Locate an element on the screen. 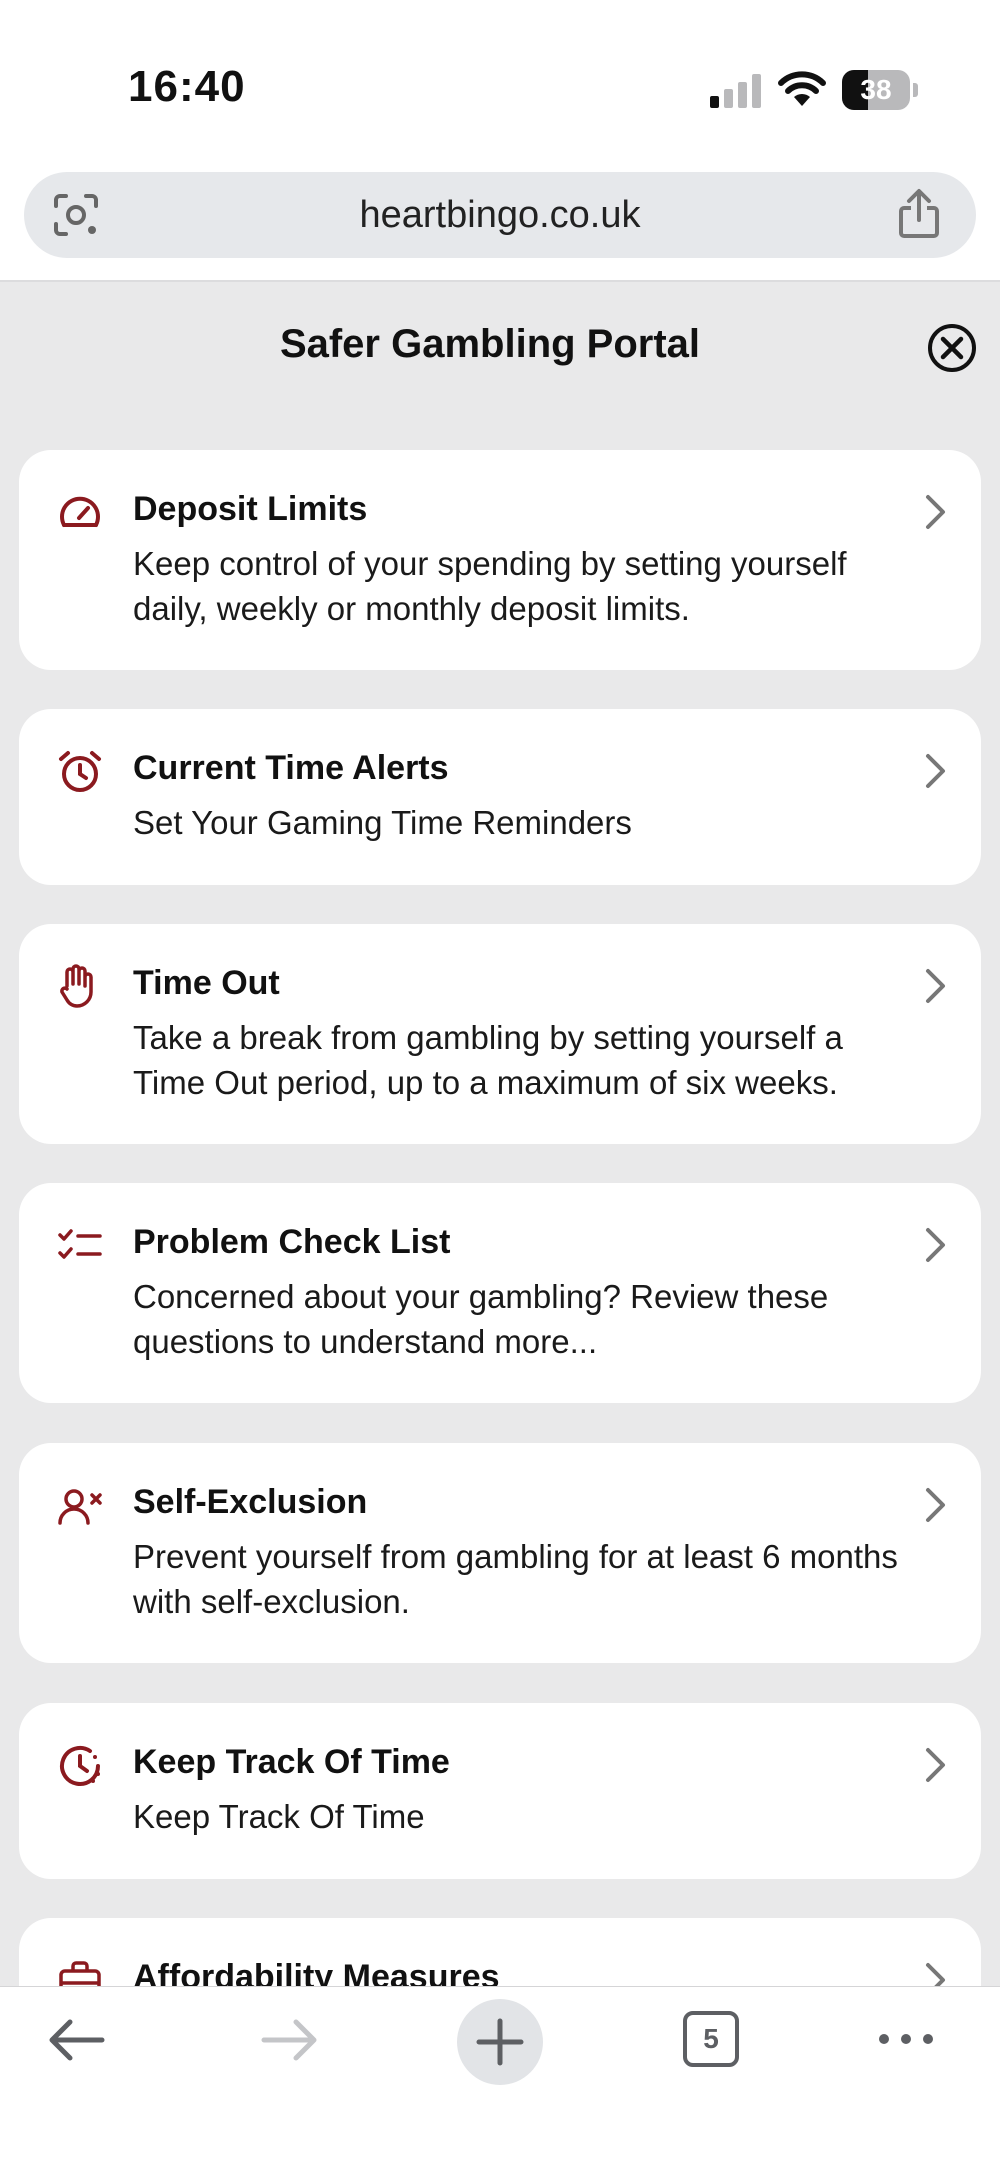 The image size is (1000, 2171). browser-address-area: heartbingo.co.uk is located at coordinates (500, 221).